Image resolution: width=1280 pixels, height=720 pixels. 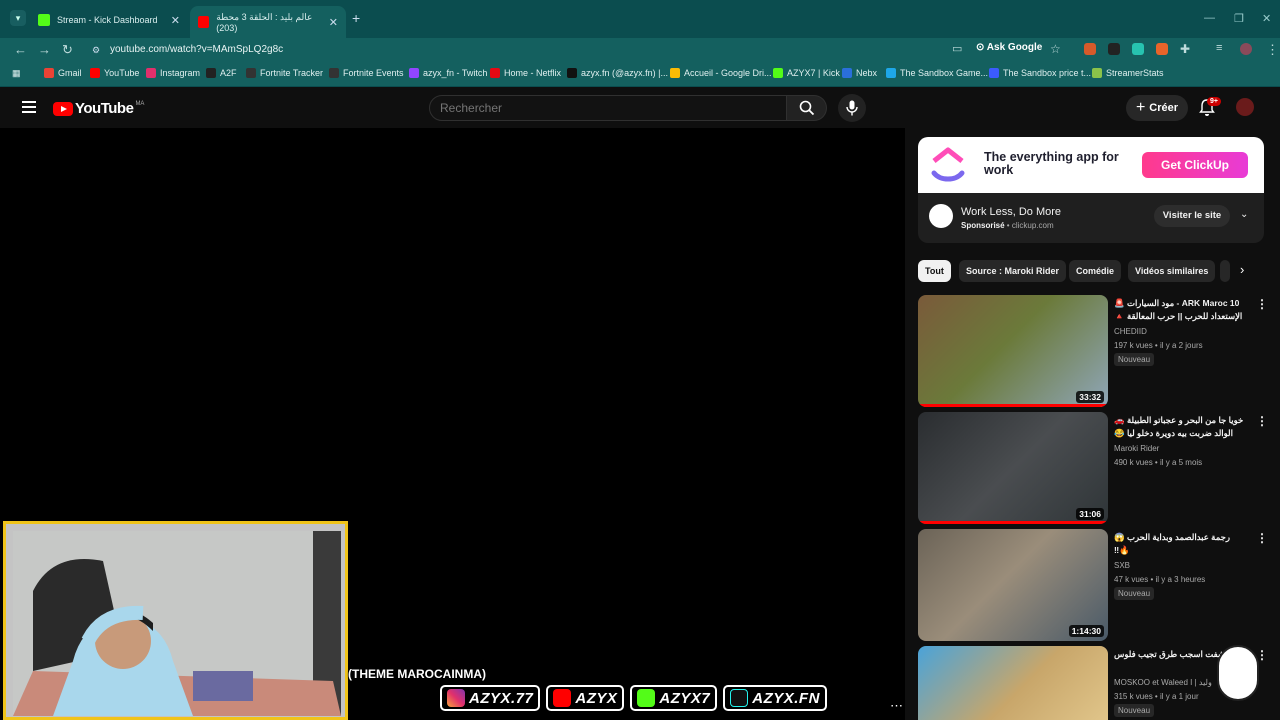 What do you see at coordinates (67, 50) in the screenshot?
I see `reload-icon: ↻` at bounding box center [67, 50].